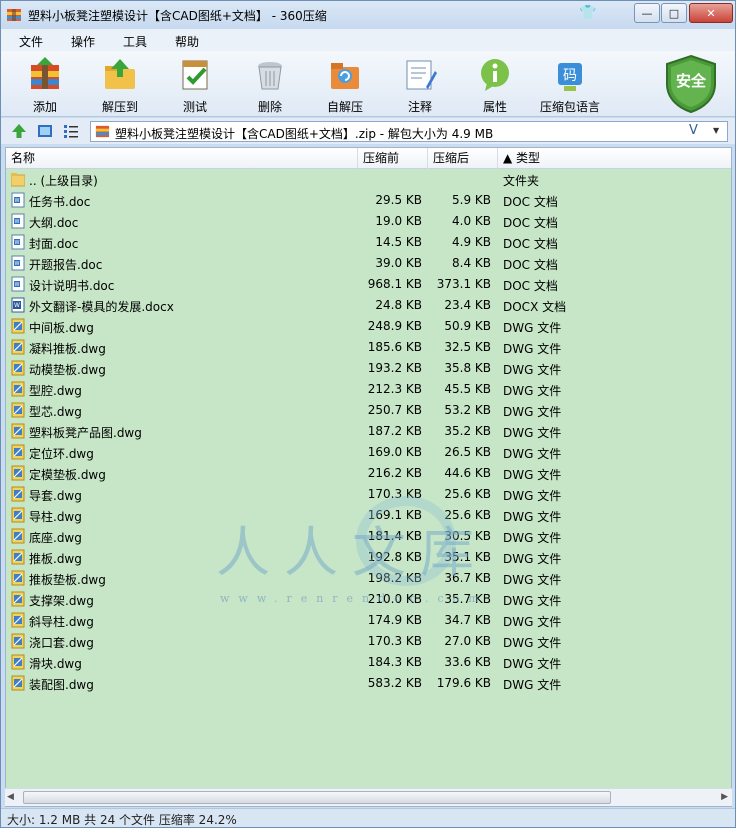  What do you see at coordinates (368, 641) in the screenshot?
I see `file-row: 浇口套.dwg 170.3 KB 27.0 KB DWG 文件` at bounding box center [368, 641].